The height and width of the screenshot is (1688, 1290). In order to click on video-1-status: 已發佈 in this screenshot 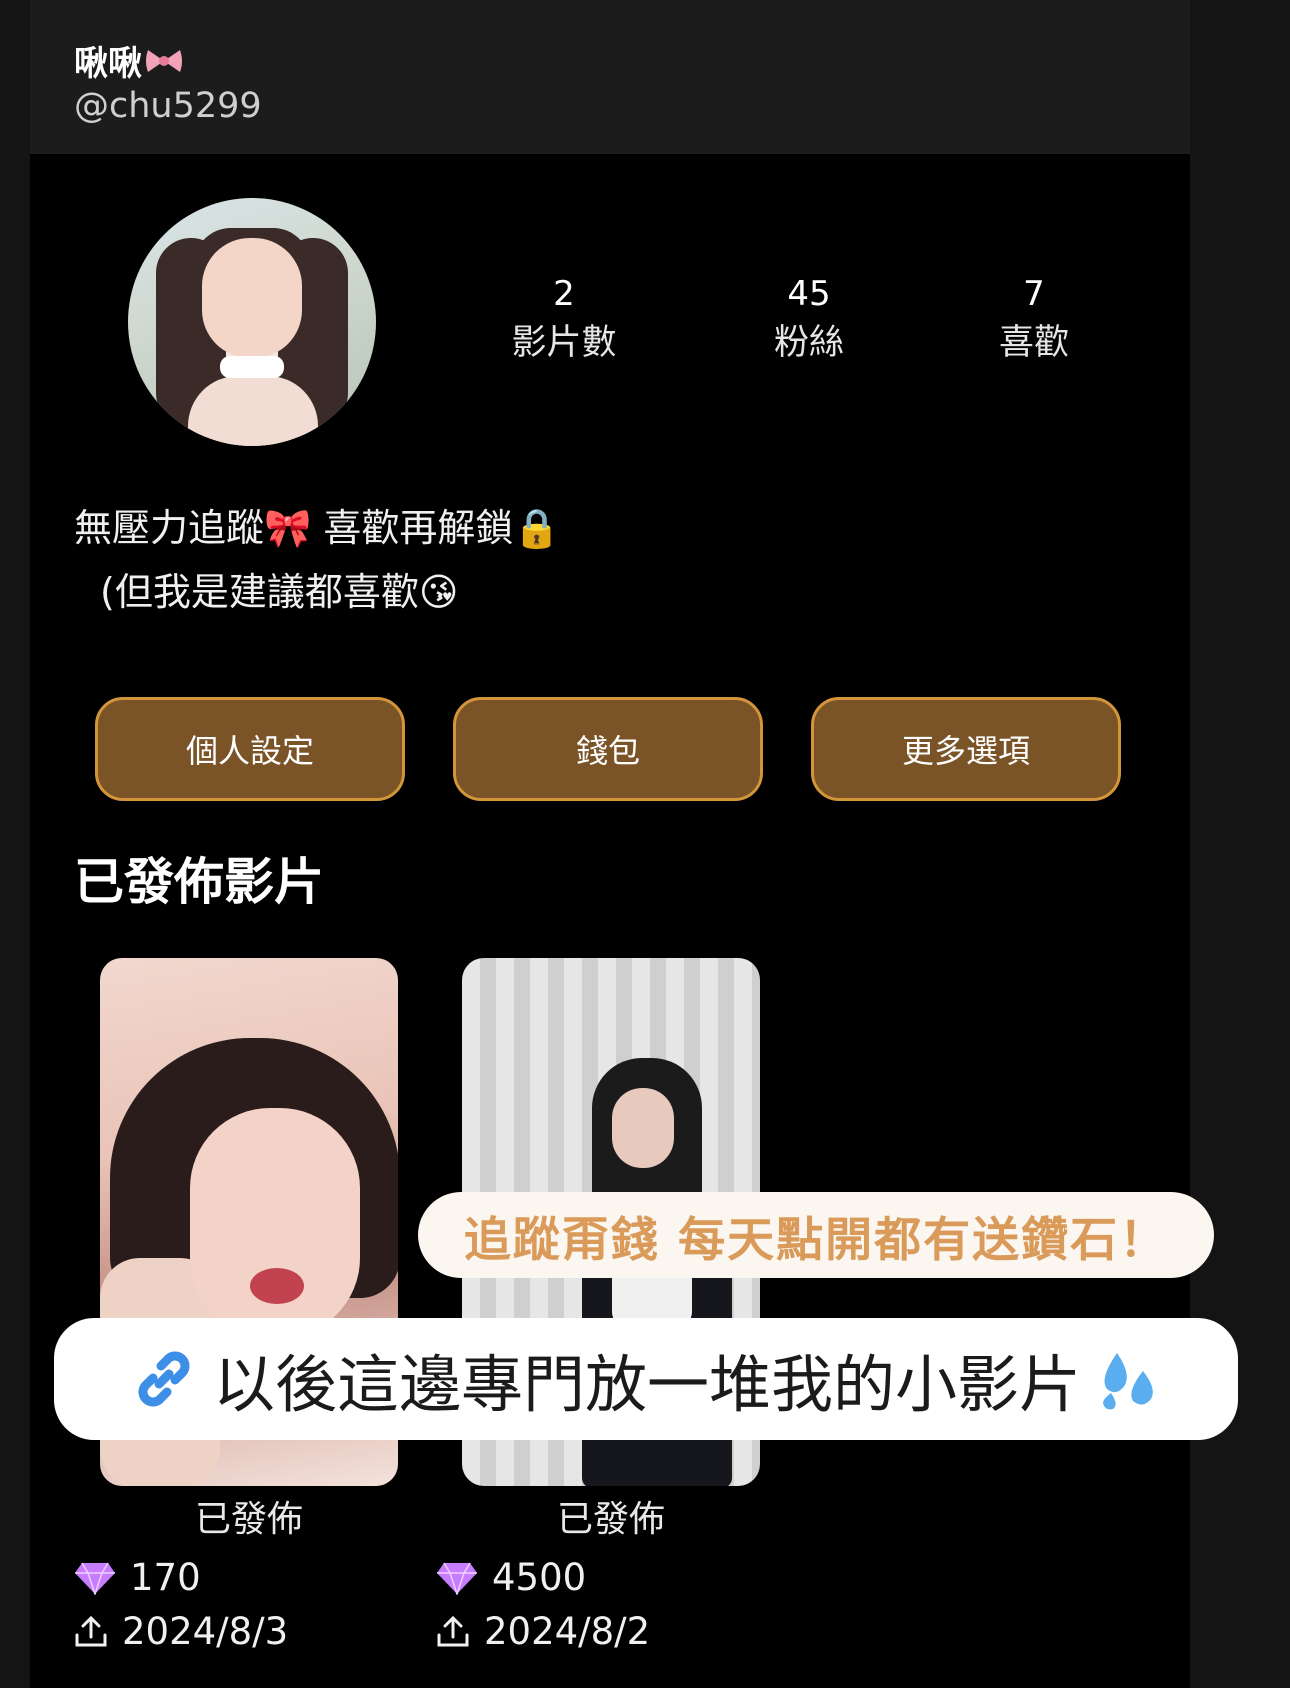, I will do `click(248, 1519)`.